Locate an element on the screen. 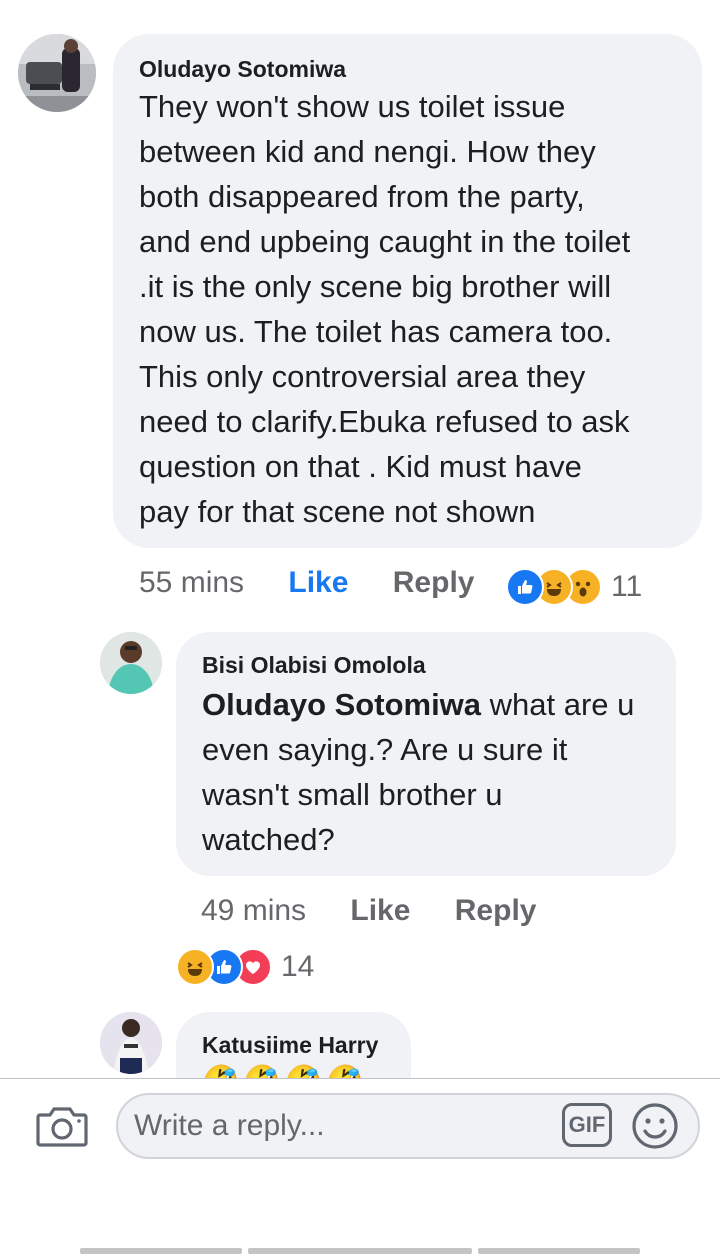 The height and width of the screenshot is (1256, 720). comment-actions: 55 mins Like Reply is located at coordinates (306, 583).